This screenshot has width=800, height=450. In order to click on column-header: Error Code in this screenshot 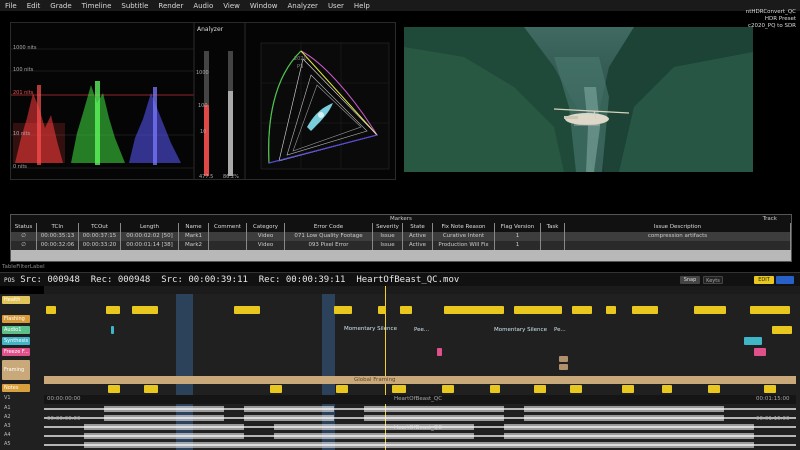, I will do `click(329, 227)`.